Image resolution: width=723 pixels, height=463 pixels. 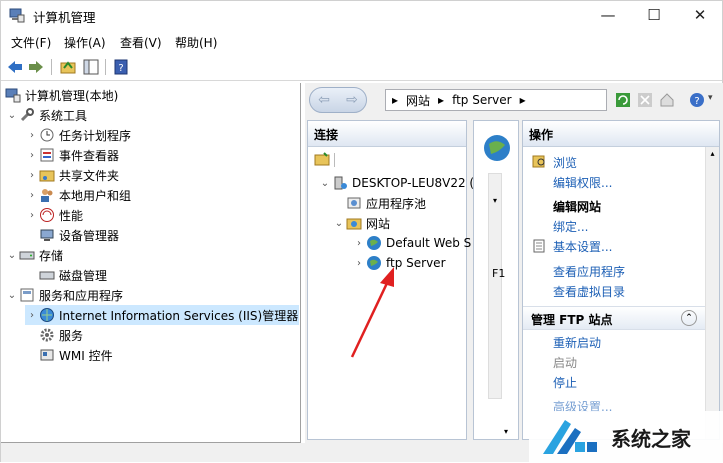 I want to click on disk-icon, so click(x=47, y=275).